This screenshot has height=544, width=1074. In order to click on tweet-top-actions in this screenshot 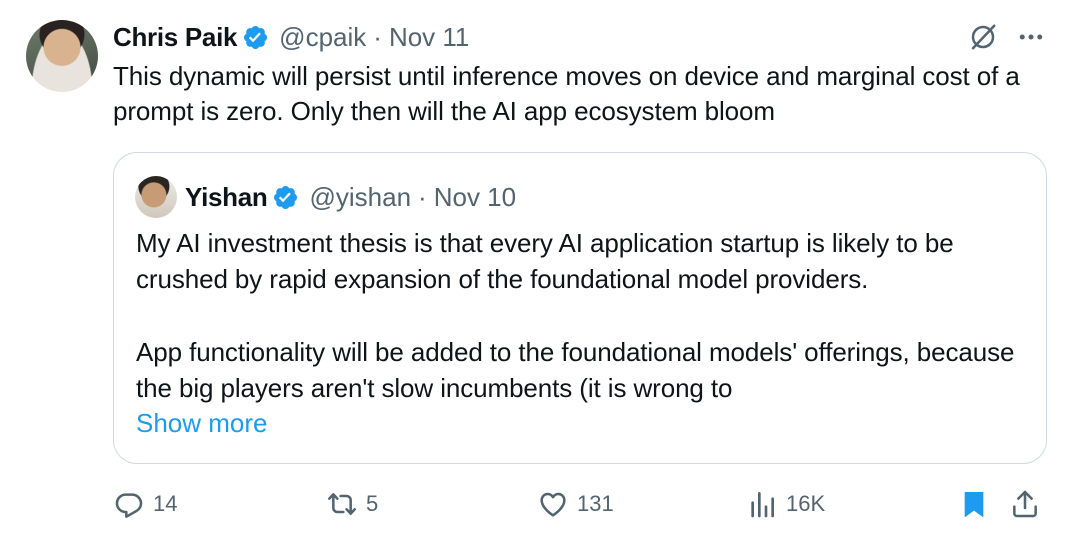, I will do `click(1007, 37)`.